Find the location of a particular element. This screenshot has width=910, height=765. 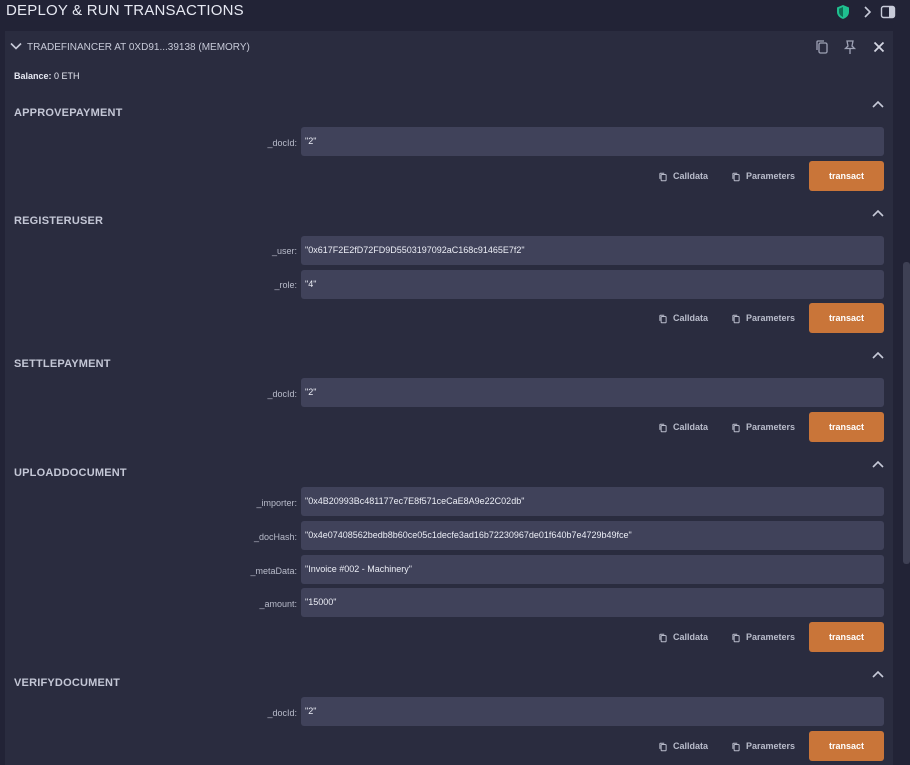

shield-icon is located at coordinates (843, 12).